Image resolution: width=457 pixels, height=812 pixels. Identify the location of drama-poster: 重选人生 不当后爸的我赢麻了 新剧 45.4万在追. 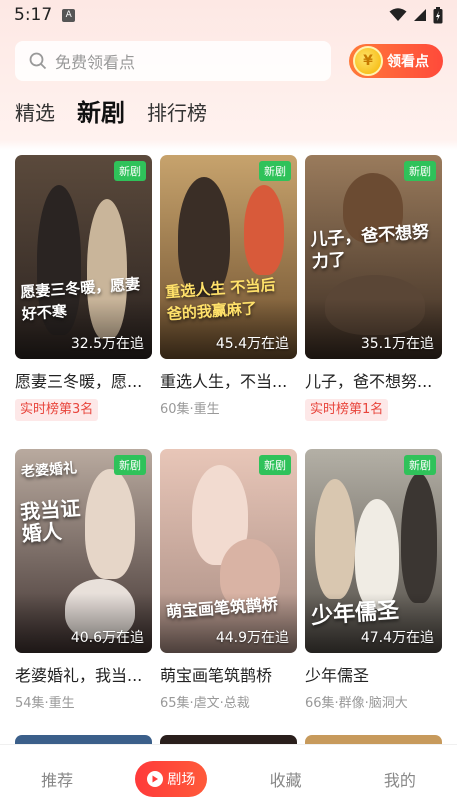
(228, 257).